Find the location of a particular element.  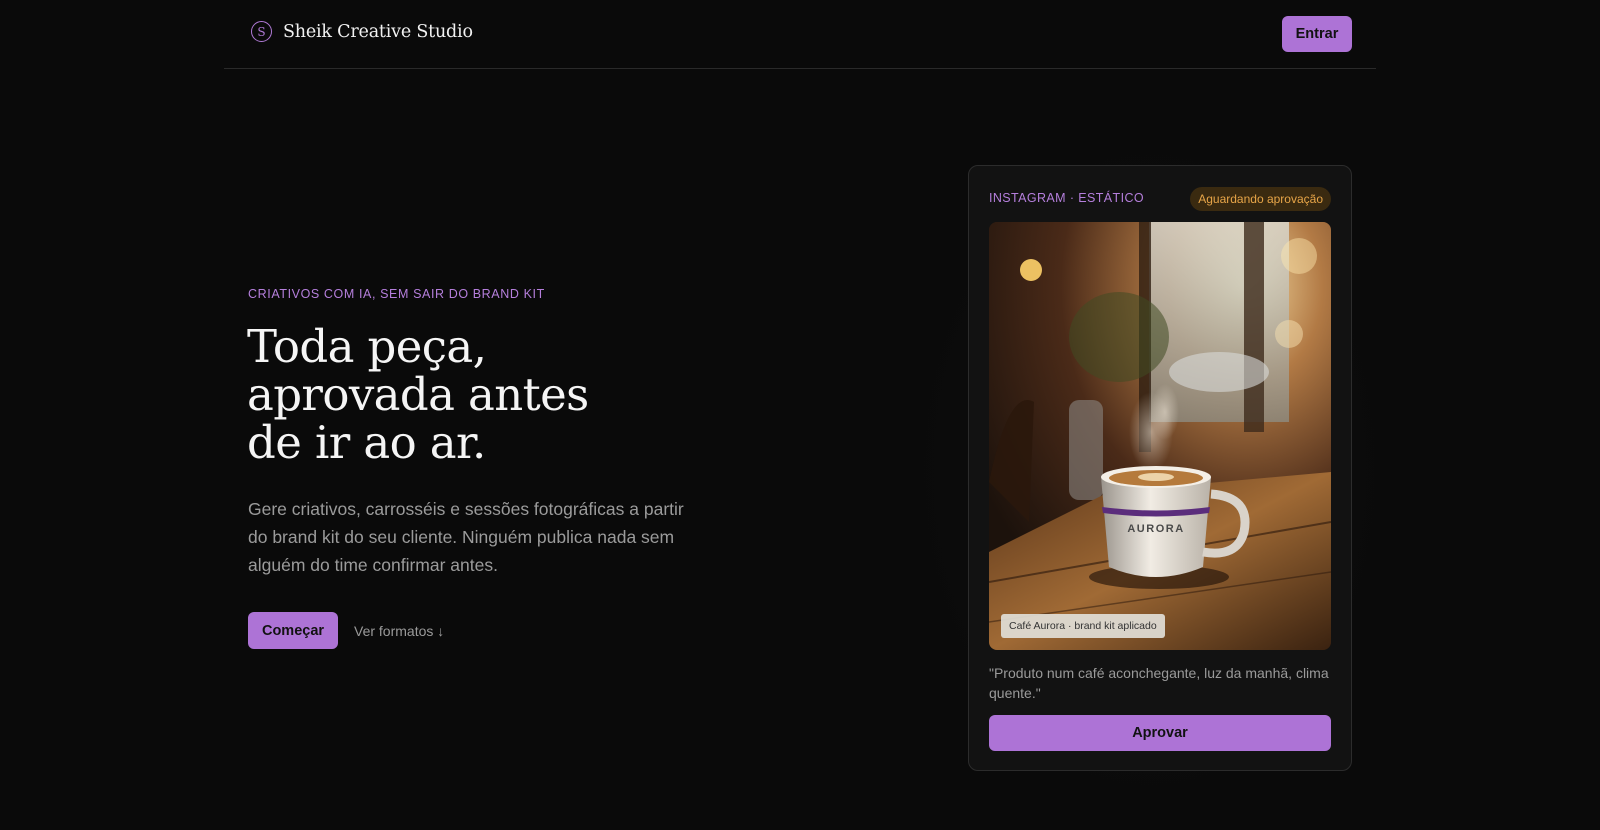

photo-caption: Café Aurora · brand kit aplicado is located at coordinates (1083, 626).